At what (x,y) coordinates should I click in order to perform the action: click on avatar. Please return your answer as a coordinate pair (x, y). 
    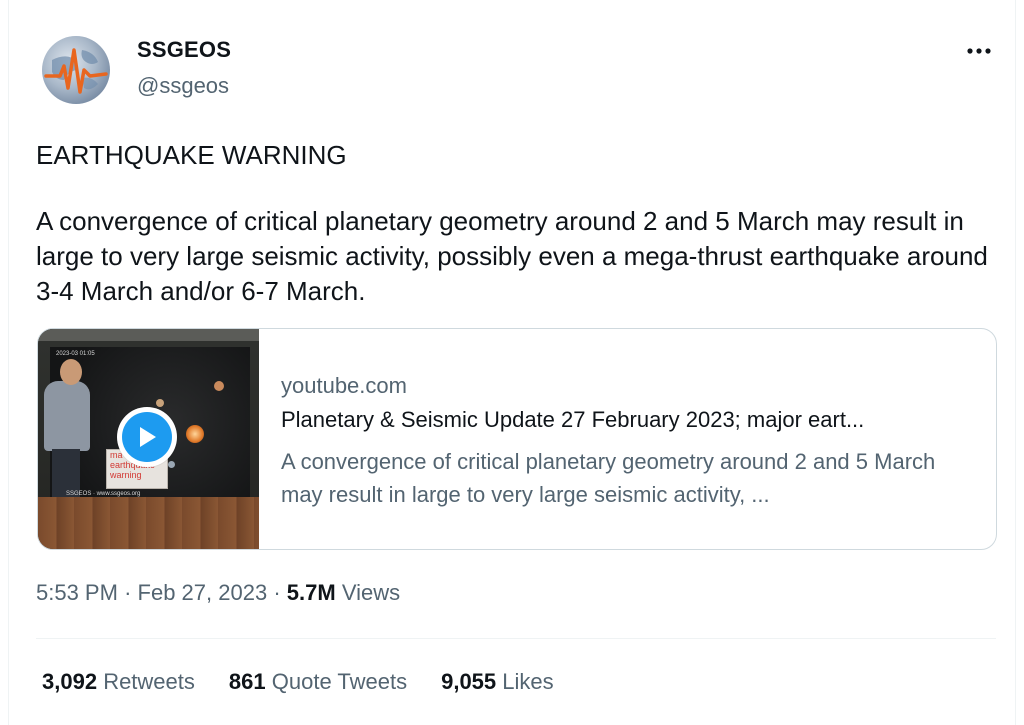
    Looking at the image, I should click on (76, 70).